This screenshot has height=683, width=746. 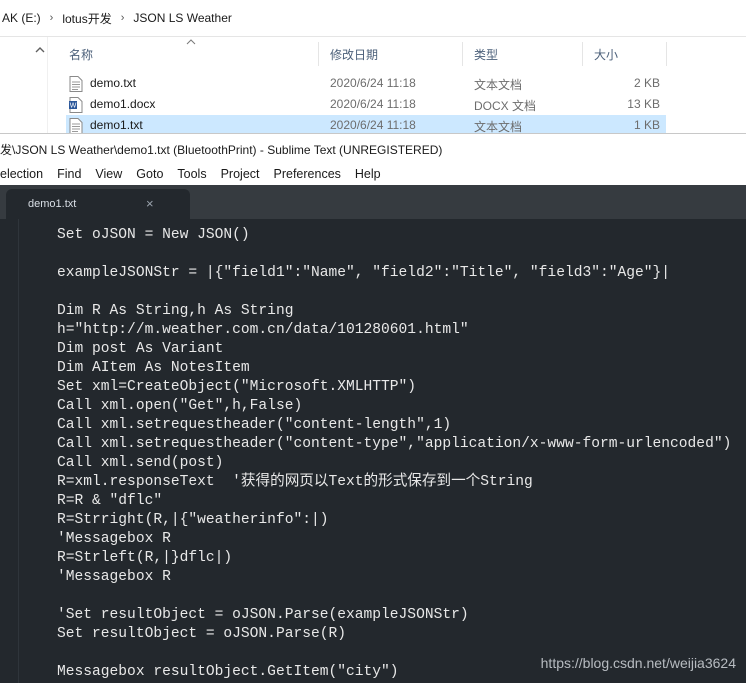 What do you see at coordinates (401, 520) in the screenshot?
I see `code-line: R=Strright(R,|{"weatherinfo":|)` at bounding box center [401, 520].